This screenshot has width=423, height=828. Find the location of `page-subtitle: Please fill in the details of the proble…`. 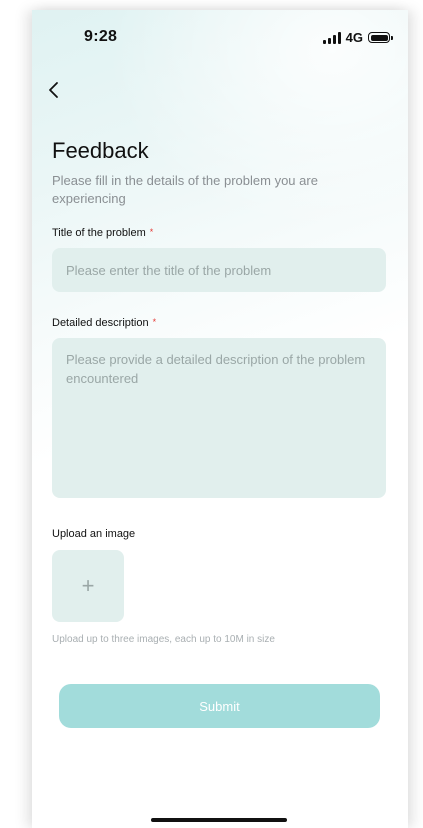

page-subtitle: Please fill in the details of the proble… is located at coordinates (185, 189).